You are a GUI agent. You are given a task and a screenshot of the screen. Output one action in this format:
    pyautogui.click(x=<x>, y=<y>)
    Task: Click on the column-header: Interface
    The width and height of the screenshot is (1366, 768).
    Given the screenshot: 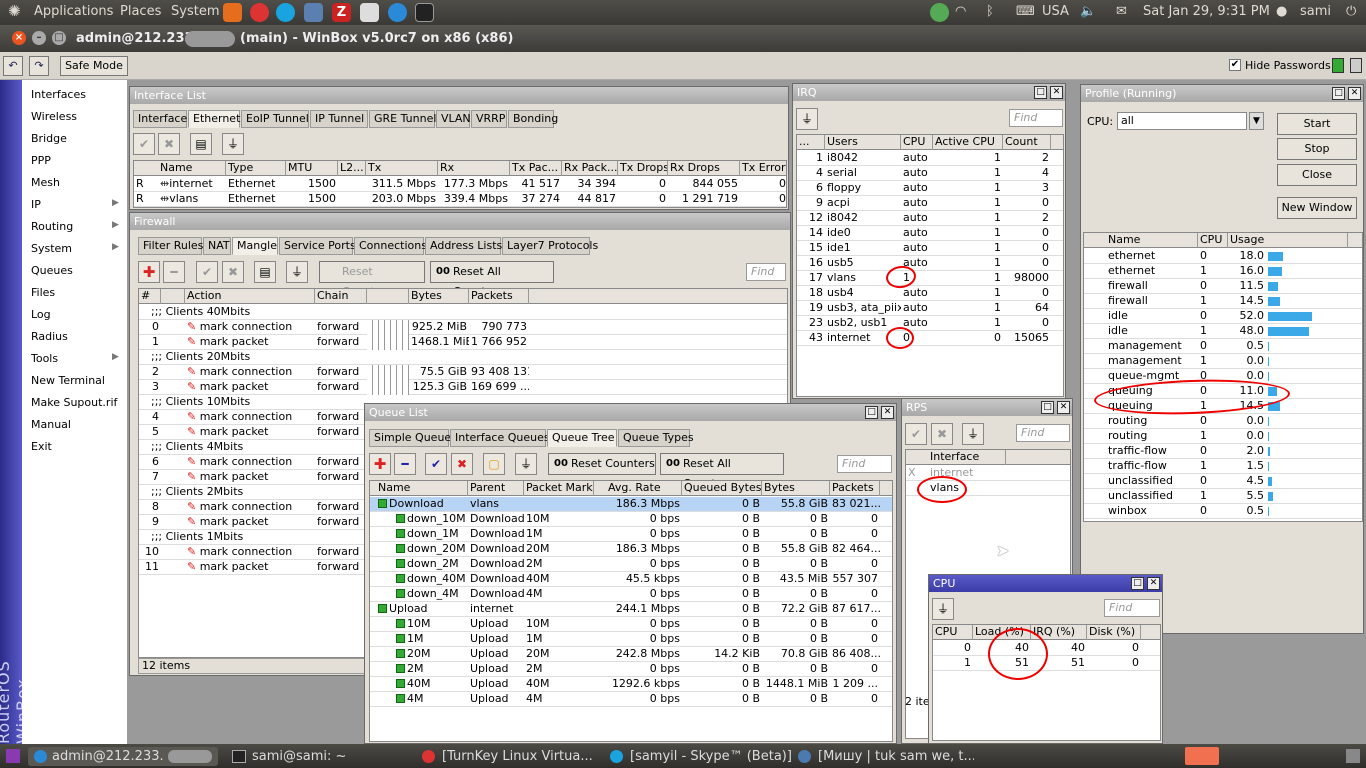 What is the action you would take?
    pyautogui.click(x=967, y=457)
    